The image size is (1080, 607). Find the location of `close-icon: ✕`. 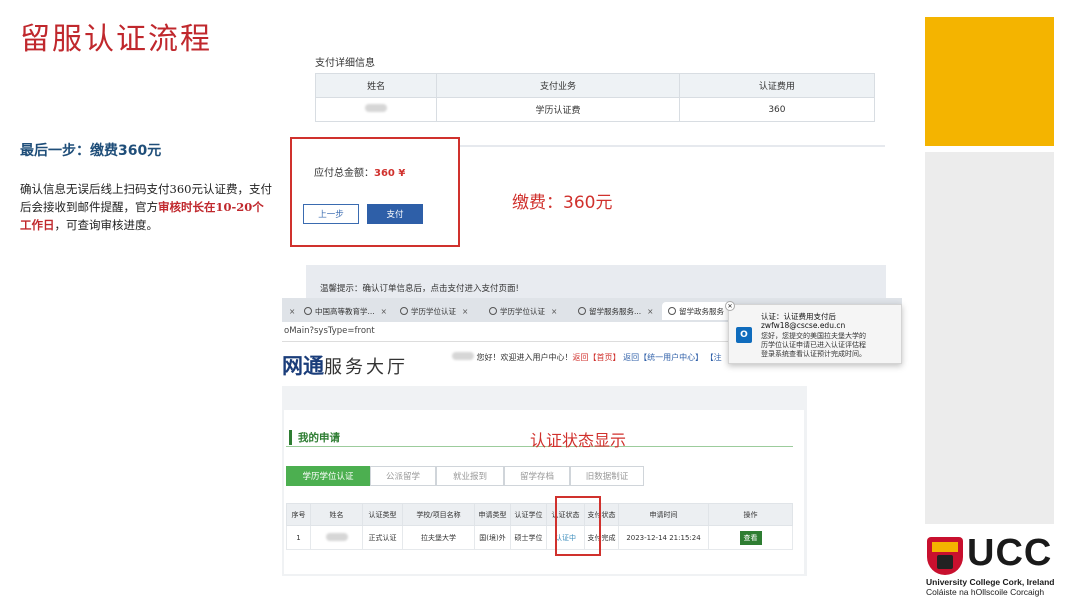

close-icon: ✕ is located at coordinates (730, 306).